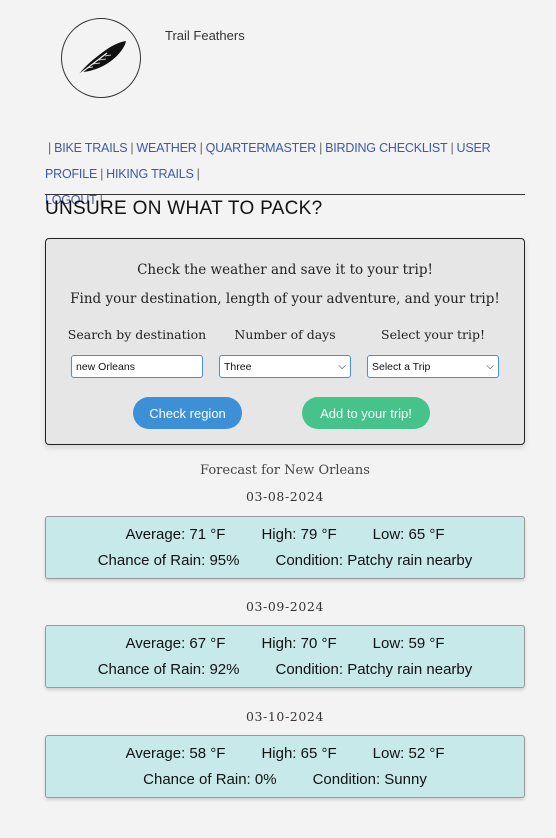  Describe the element at coordinates (285, 334) in the screenshot. I see `days-label: Number of days` at that location.